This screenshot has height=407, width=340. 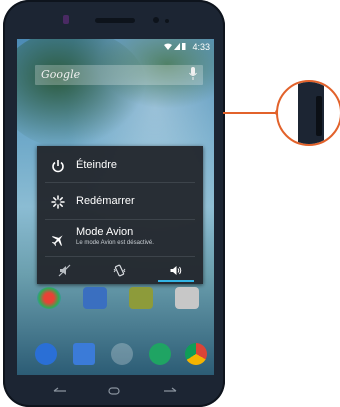 What do you see at coordinates (57, 241) in the screenshot?
I see `airplane-icon` at bounding box center [57, 241].